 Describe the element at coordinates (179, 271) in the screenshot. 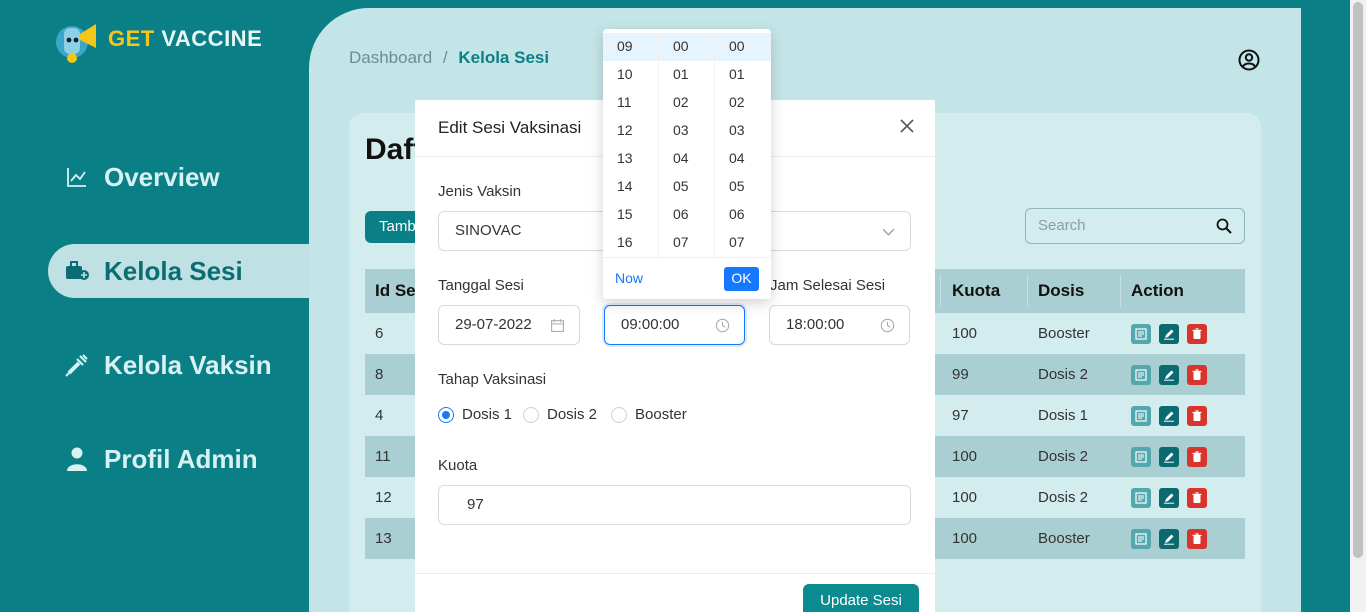

I see `sidebar-item-kelola-sesi: Kelola Sesi` at that location.